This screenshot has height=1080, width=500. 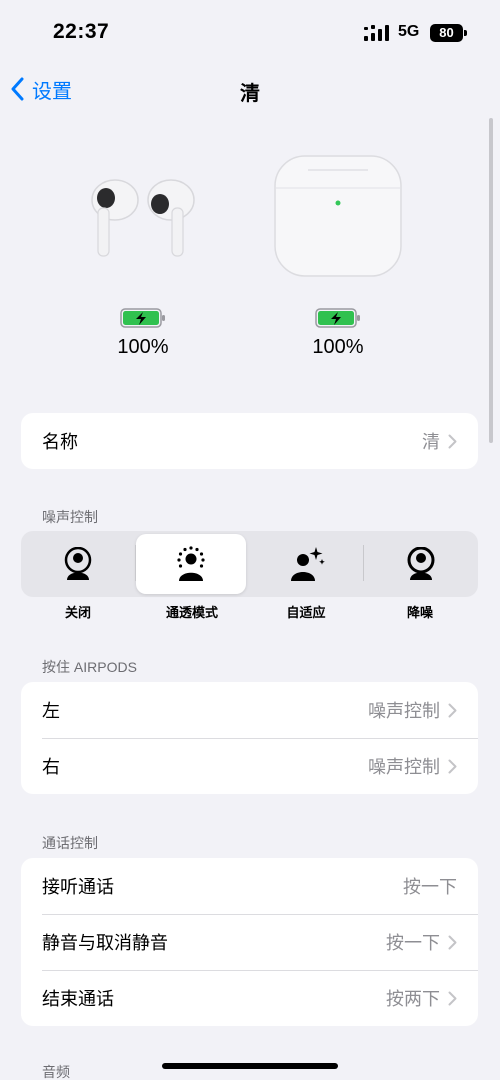 What do you see at coordinates (70, 517) in the screenshot?
I see `noise-control-header: 噪声控制` at bounding box center [70, 517].